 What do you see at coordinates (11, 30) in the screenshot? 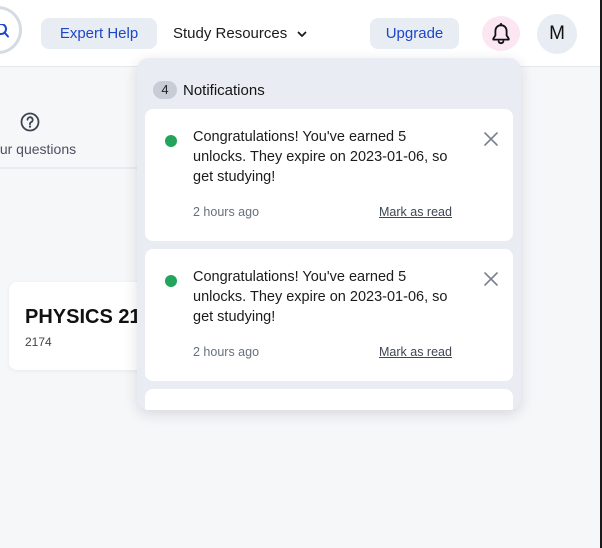
I see `search-button` at bounding box center [11, 30].